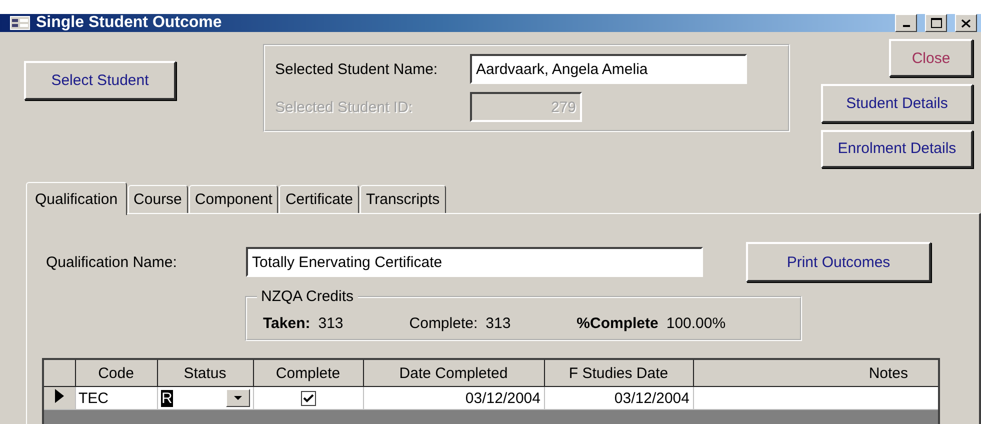 This screenshot has height=424, width=981. I want to click on column-header: Complete, so click(308, 372).